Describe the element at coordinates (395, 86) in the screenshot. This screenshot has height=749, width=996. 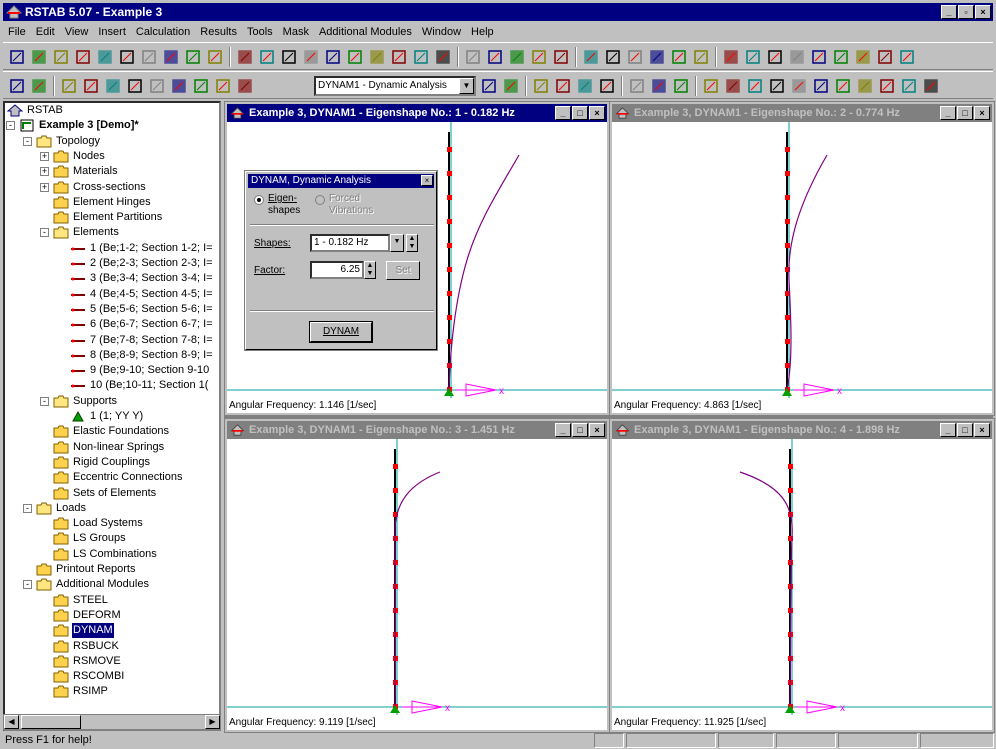
I see `module-combo: DYNAM1 - Dynamic Analysis ▼` at that location.